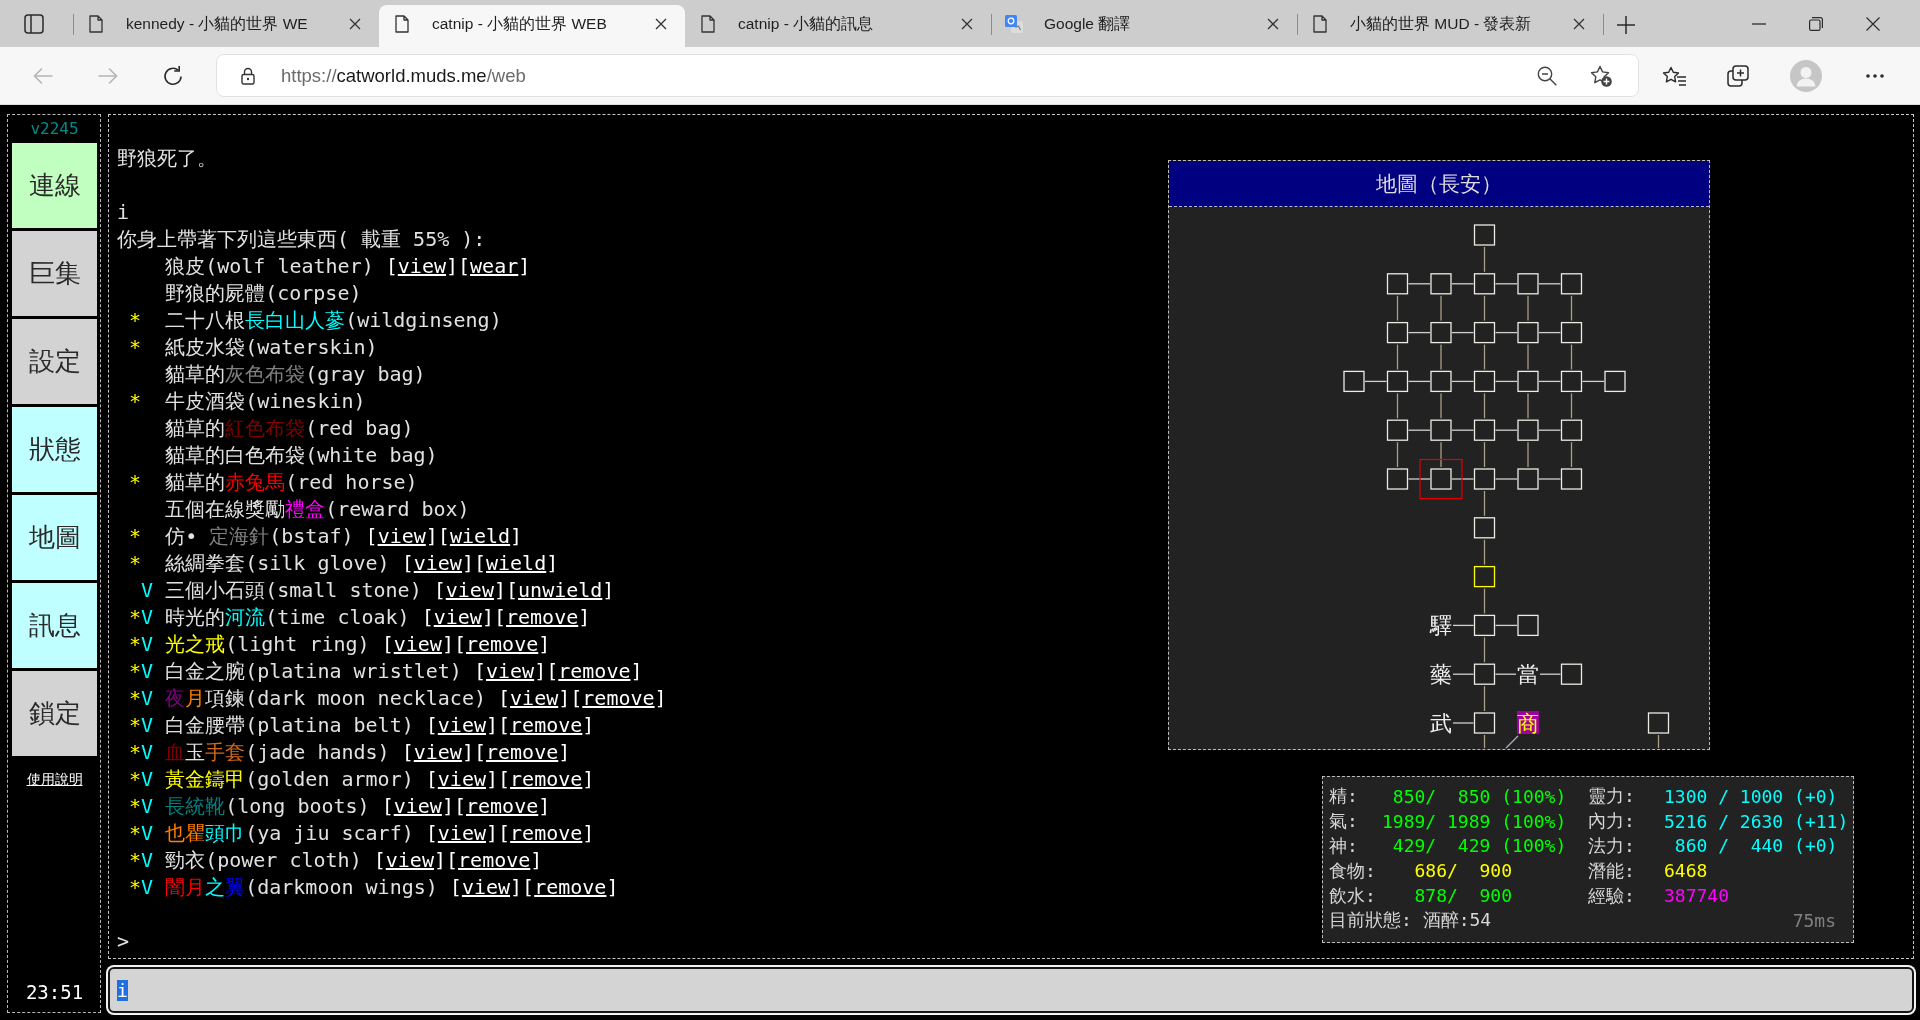 Image resolution: width=1920 pixels, height=1020 pixels. I want to click on command-echo: i, so click(123, 212).